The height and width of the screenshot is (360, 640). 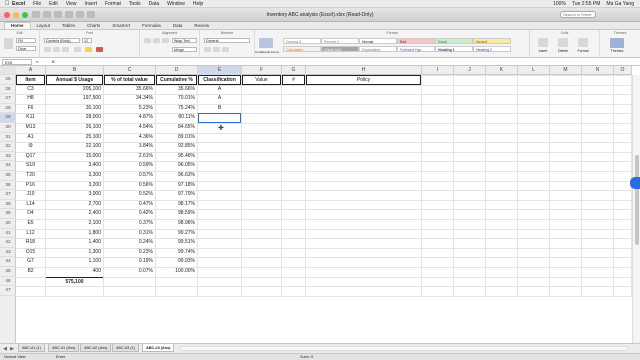 I want to click on table-header-pct: % of total value, so click(x=129, y=80).